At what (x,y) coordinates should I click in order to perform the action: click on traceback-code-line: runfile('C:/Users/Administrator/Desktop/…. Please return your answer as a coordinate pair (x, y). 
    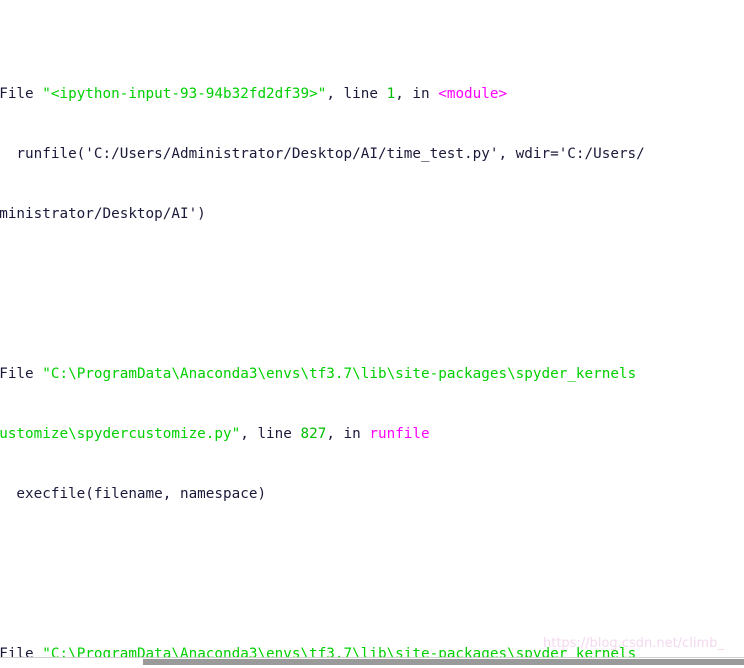
    Looking at the image, I should click on (322, 154).